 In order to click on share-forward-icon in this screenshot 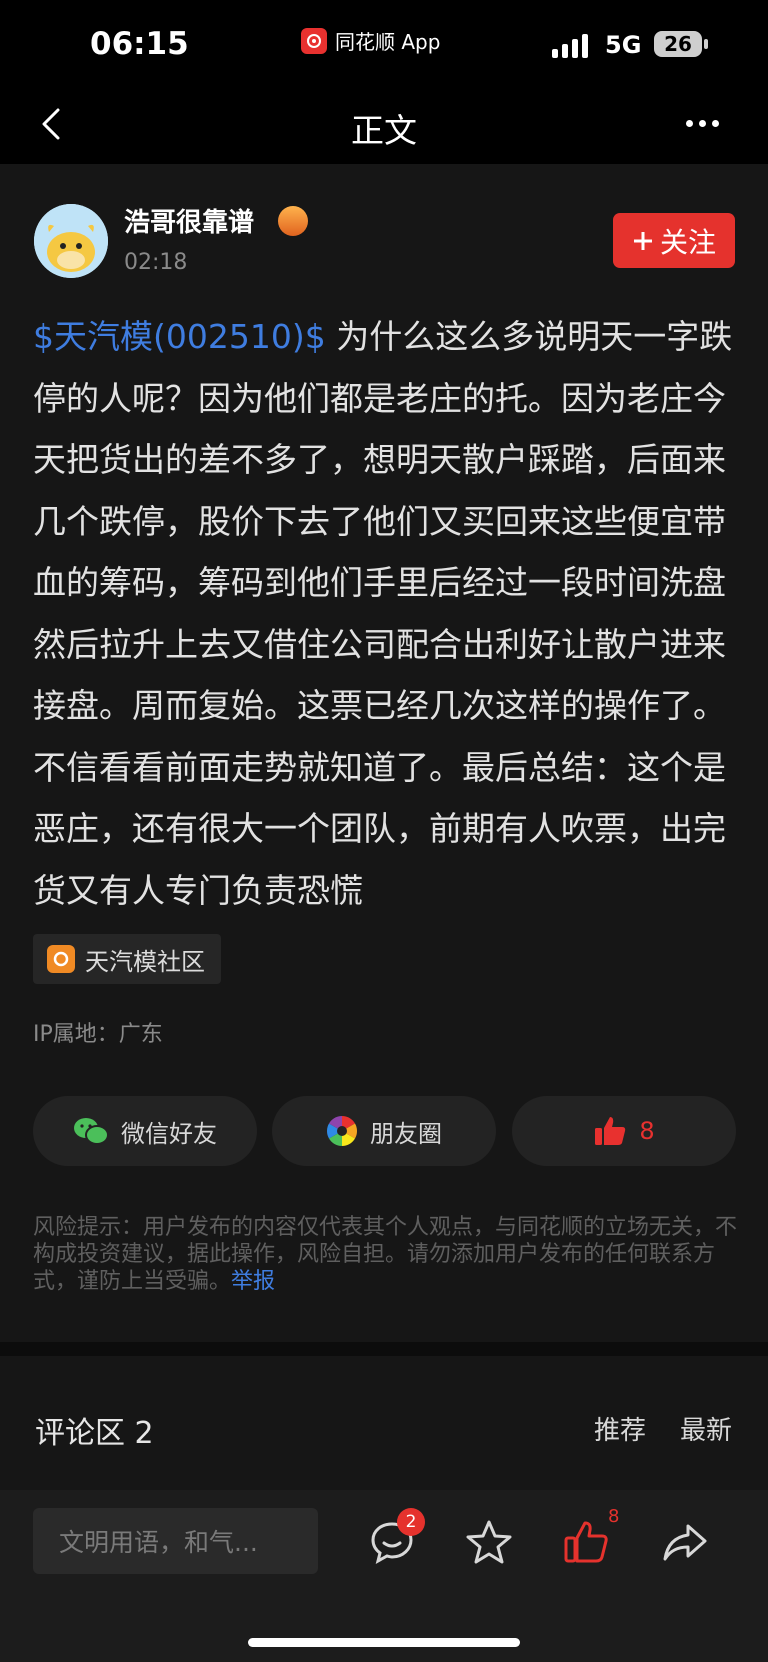, I will do `click(685, 1542)`.